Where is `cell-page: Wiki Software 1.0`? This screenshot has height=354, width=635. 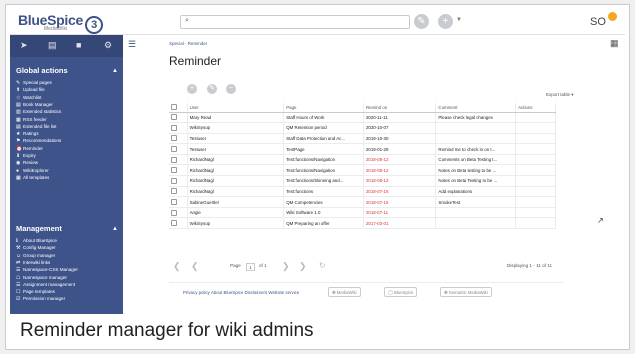
cell-page: Wiki Software 1.0 is located at coordinates (323, 213).